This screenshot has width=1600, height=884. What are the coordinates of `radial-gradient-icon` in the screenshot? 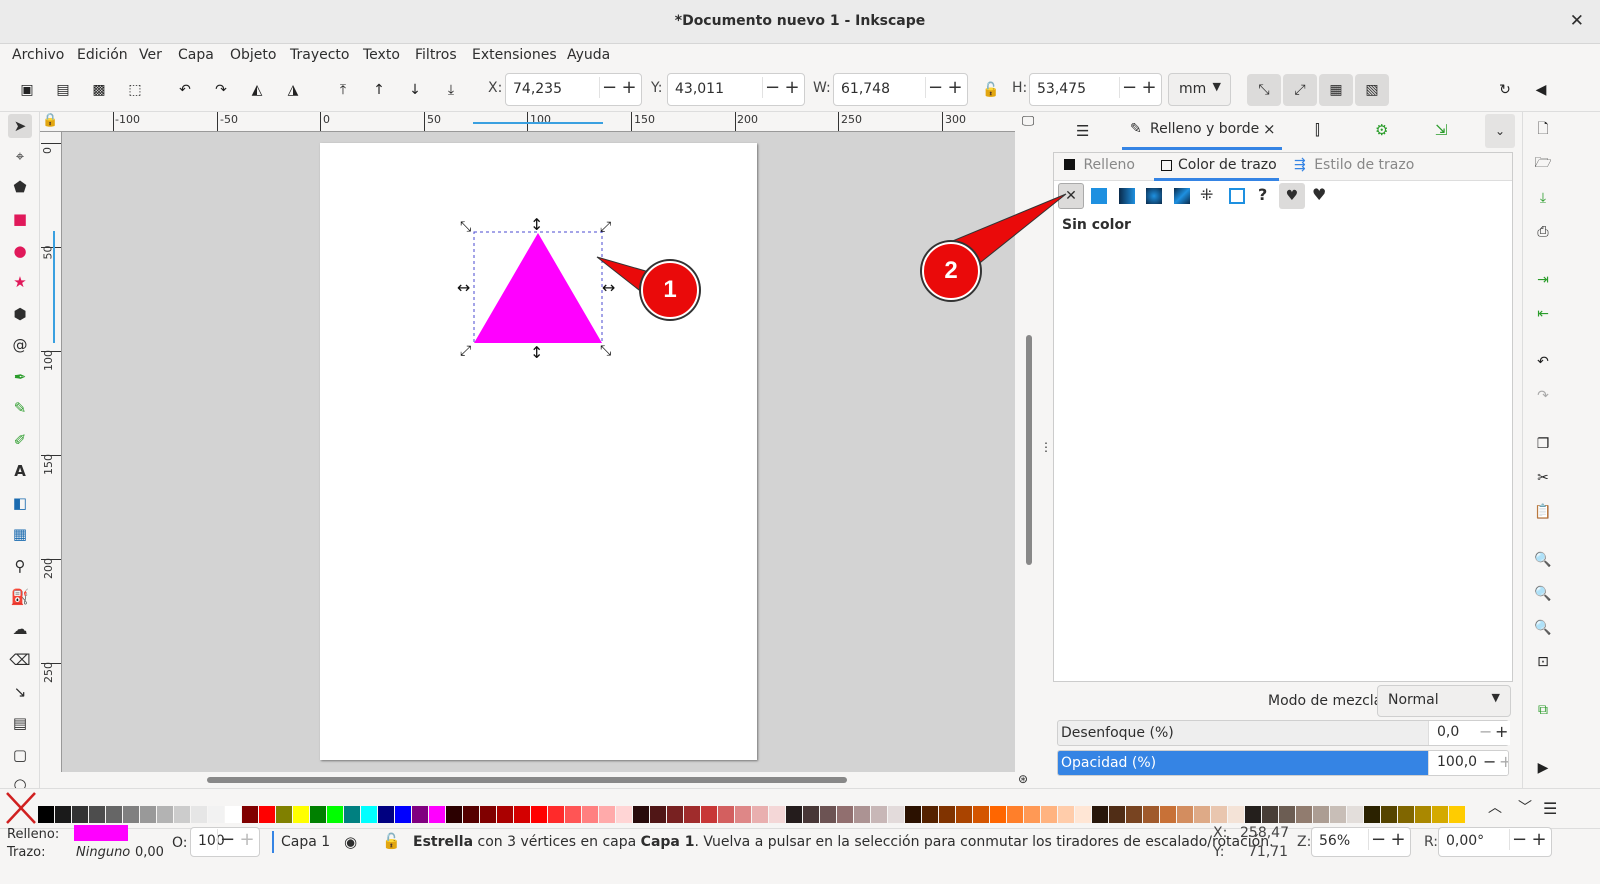 It's located at (1154, 196).